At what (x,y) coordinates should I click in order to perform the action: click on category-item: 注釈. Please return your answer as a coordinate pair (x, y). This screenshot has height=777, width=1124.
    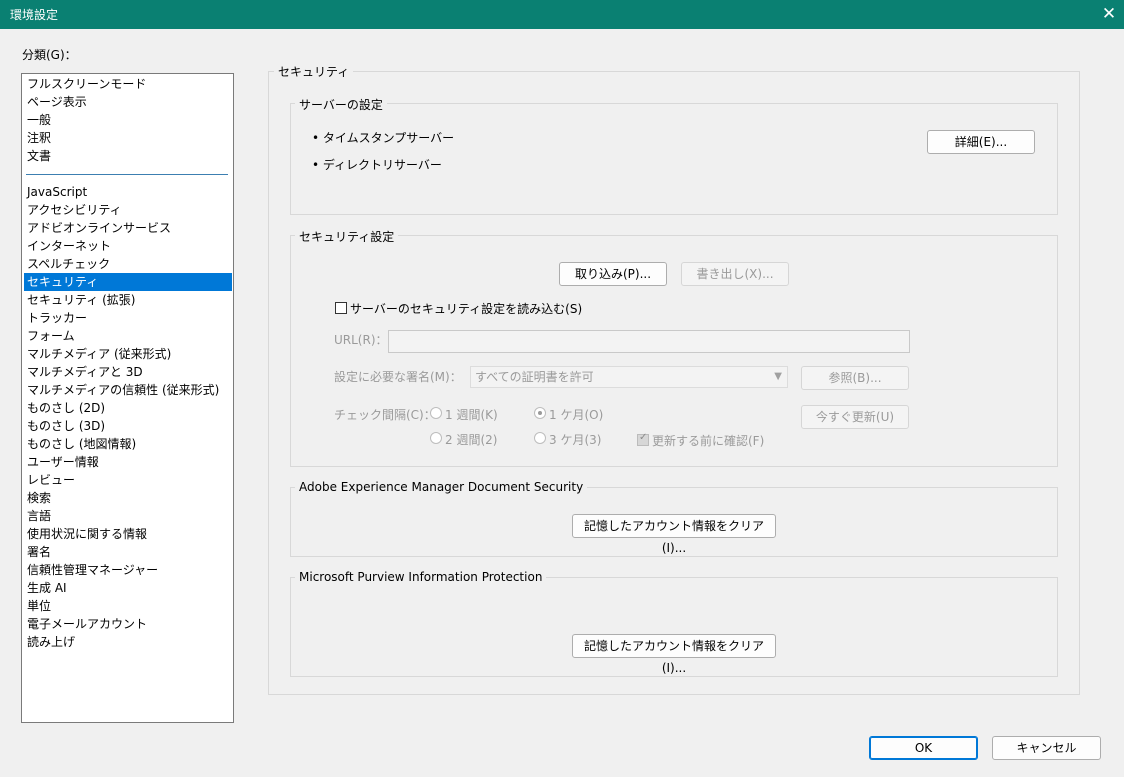
    Looking at the image, I should click on (128, 138).